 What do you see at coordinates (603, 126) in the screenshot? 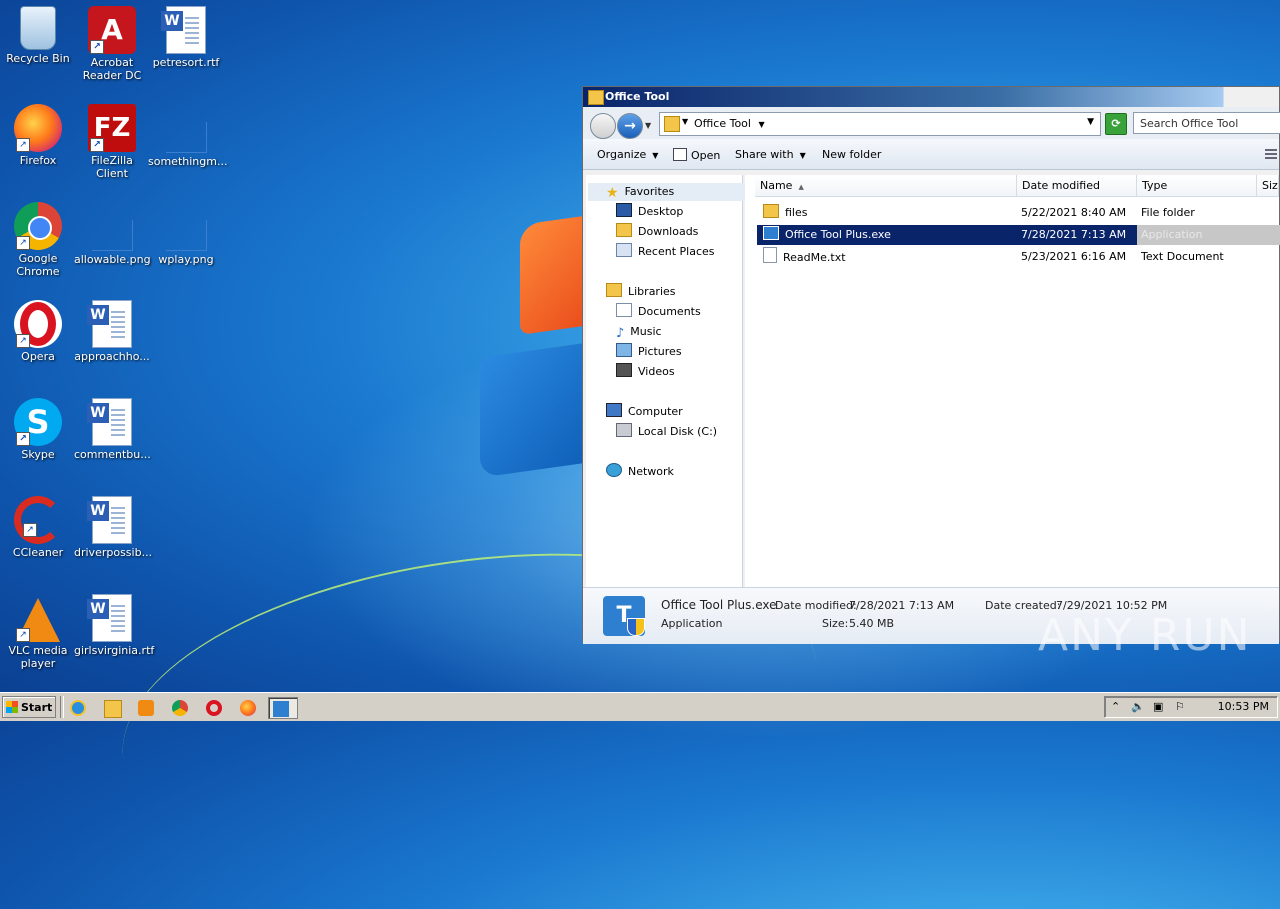
I see `back-button` at bounding box center [603, 126].